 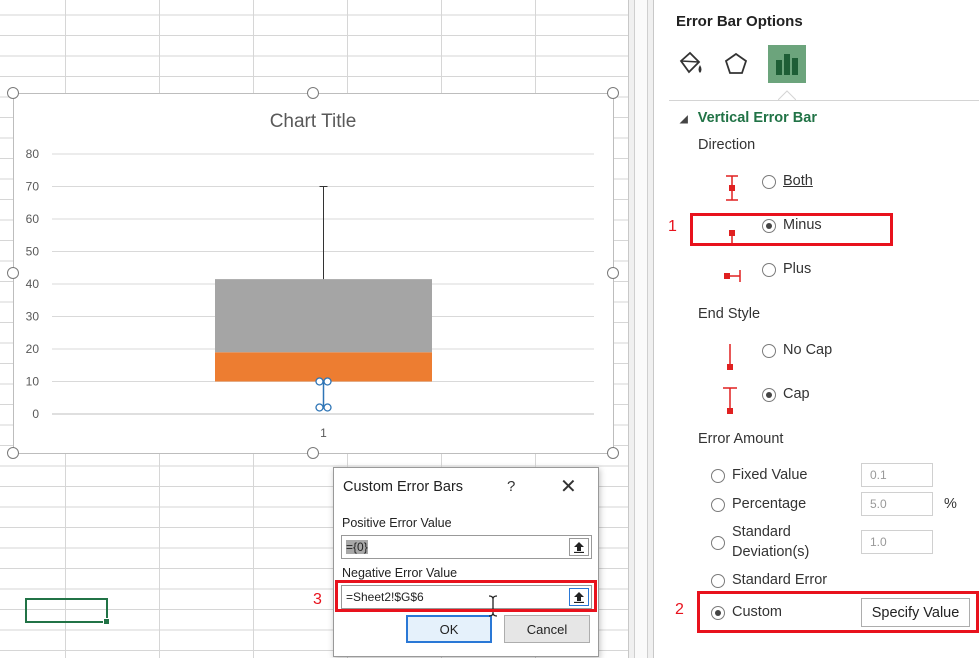 What do you see at coordinates (357, 547) in the screenshot?
I see `positive-error-value: ={0}` at bounding box center [357, 547].